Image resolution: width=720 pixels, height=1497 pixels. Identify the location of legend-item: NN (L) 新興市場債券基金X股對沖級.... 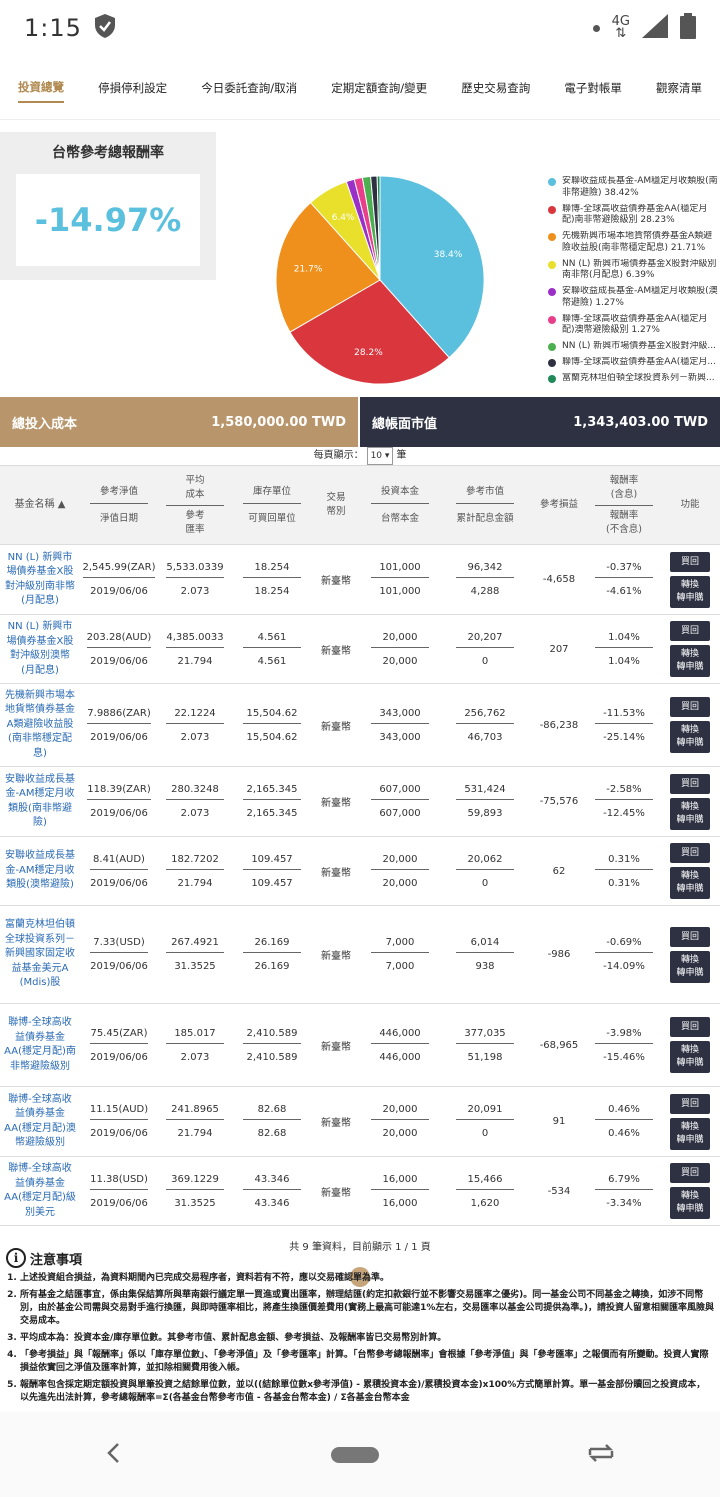
(633, 347).